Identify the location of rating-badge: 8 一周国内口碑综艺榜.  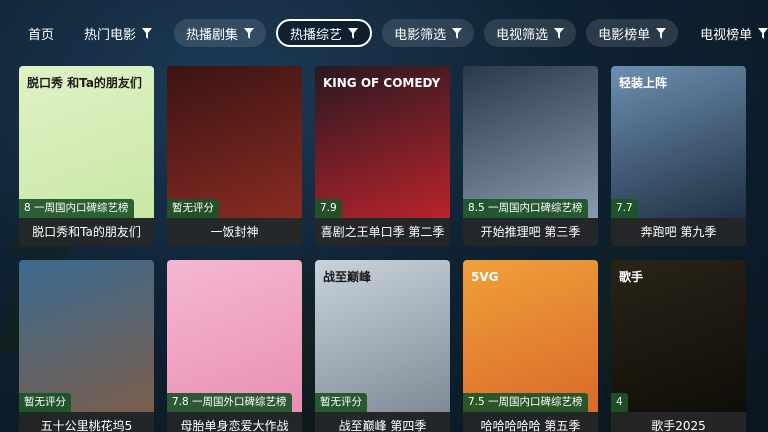
(76, 208).